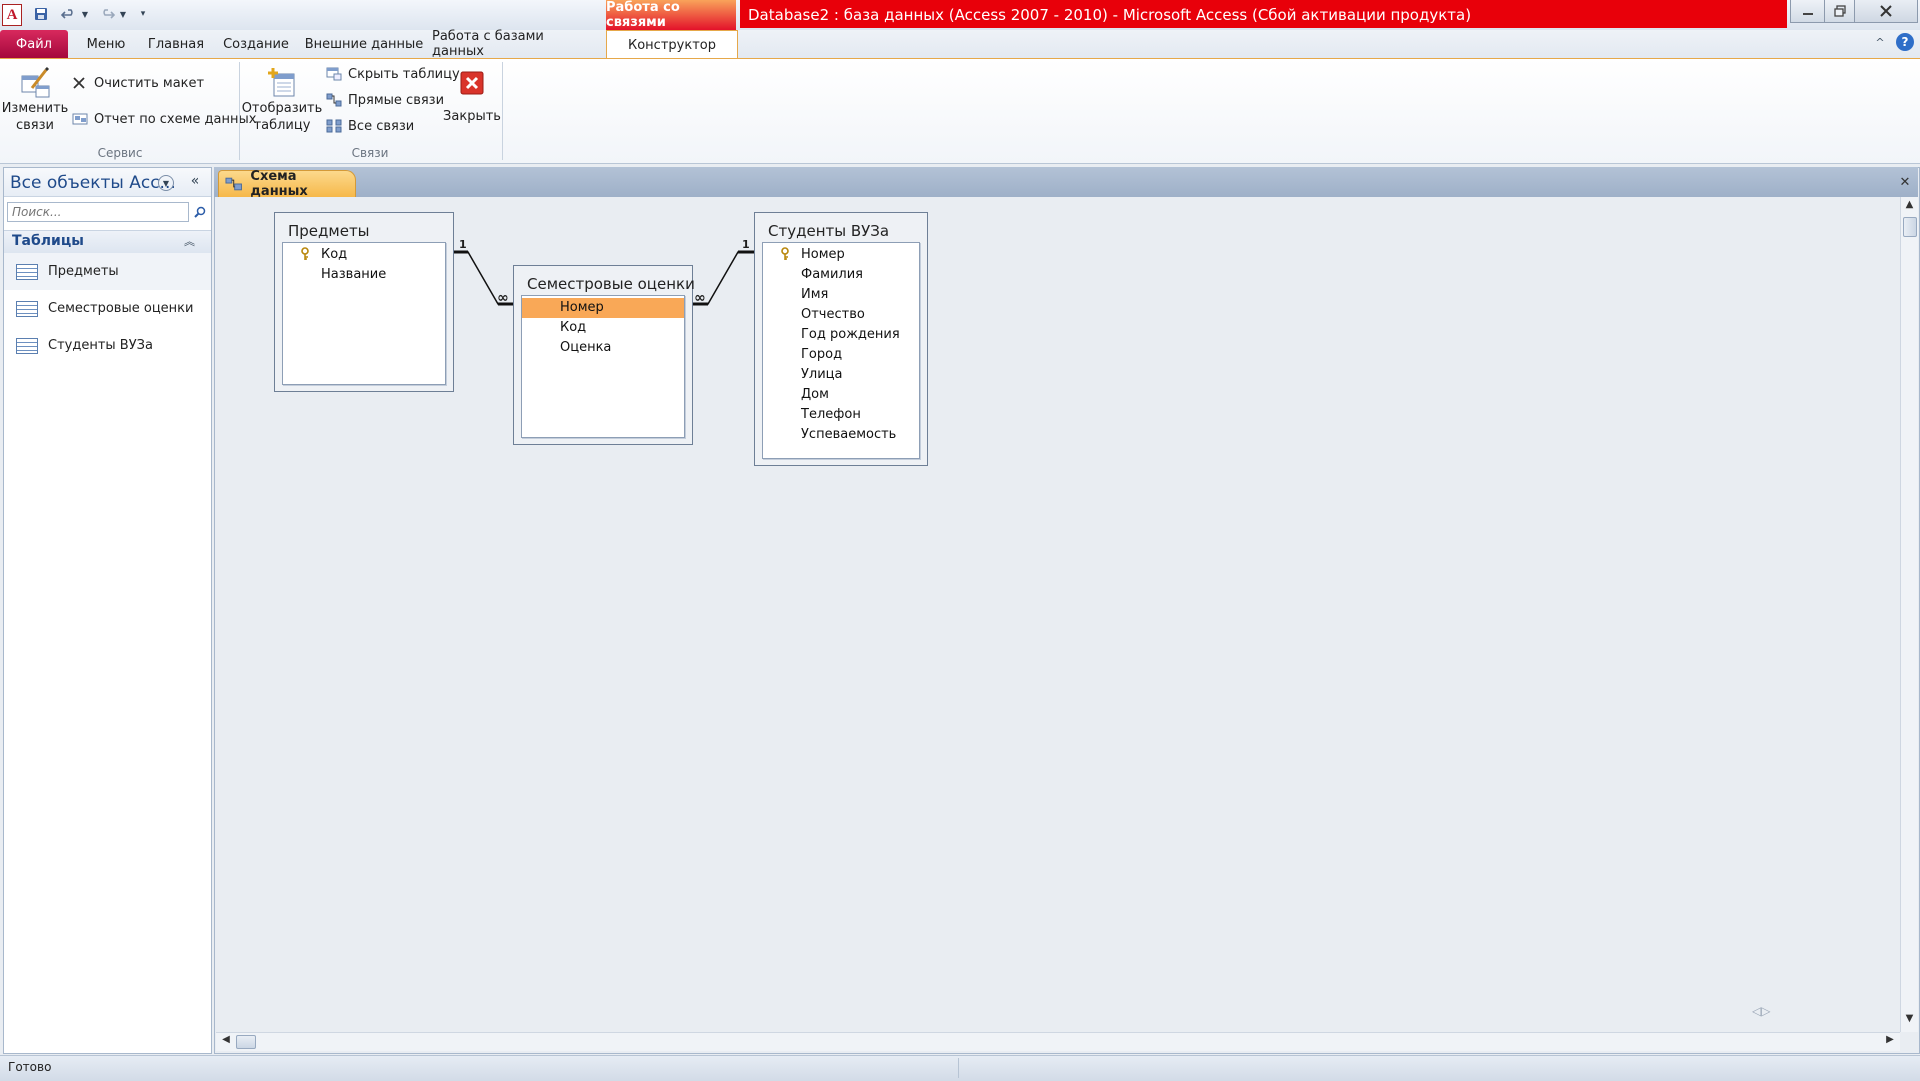 The width and height of the screenshot is (1920, 1081). Describe the element at coordinates (1909, 614) in the screenshot. I see `vertical-scrollbar: ▲ ▼` at that location.